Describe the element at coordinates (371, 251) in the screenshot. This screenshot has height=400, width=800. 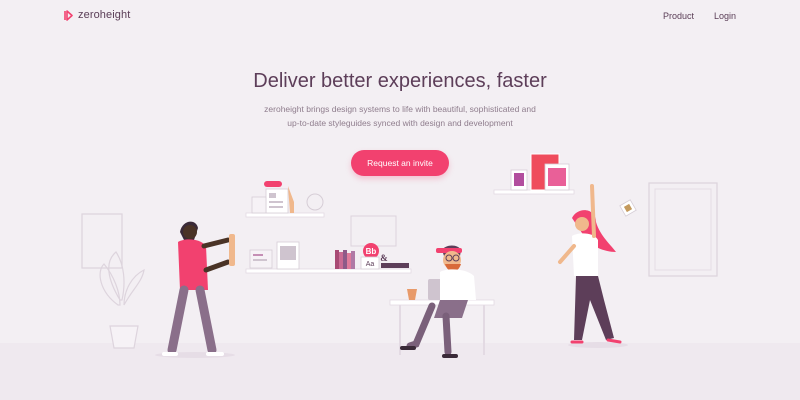
I see `type-card-bb-text: Bb` at that location.